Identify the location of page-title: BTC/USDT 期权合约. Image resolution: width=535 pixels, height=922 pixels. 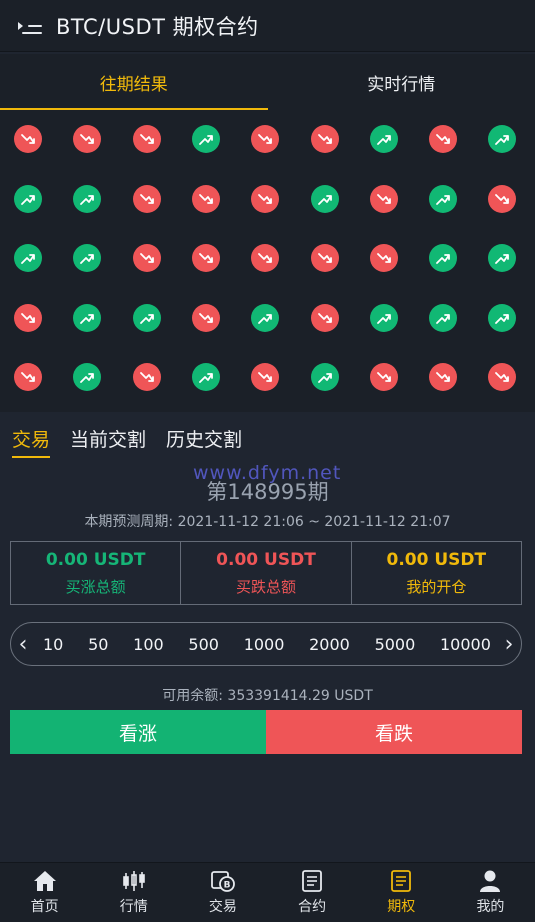
(157, 26).